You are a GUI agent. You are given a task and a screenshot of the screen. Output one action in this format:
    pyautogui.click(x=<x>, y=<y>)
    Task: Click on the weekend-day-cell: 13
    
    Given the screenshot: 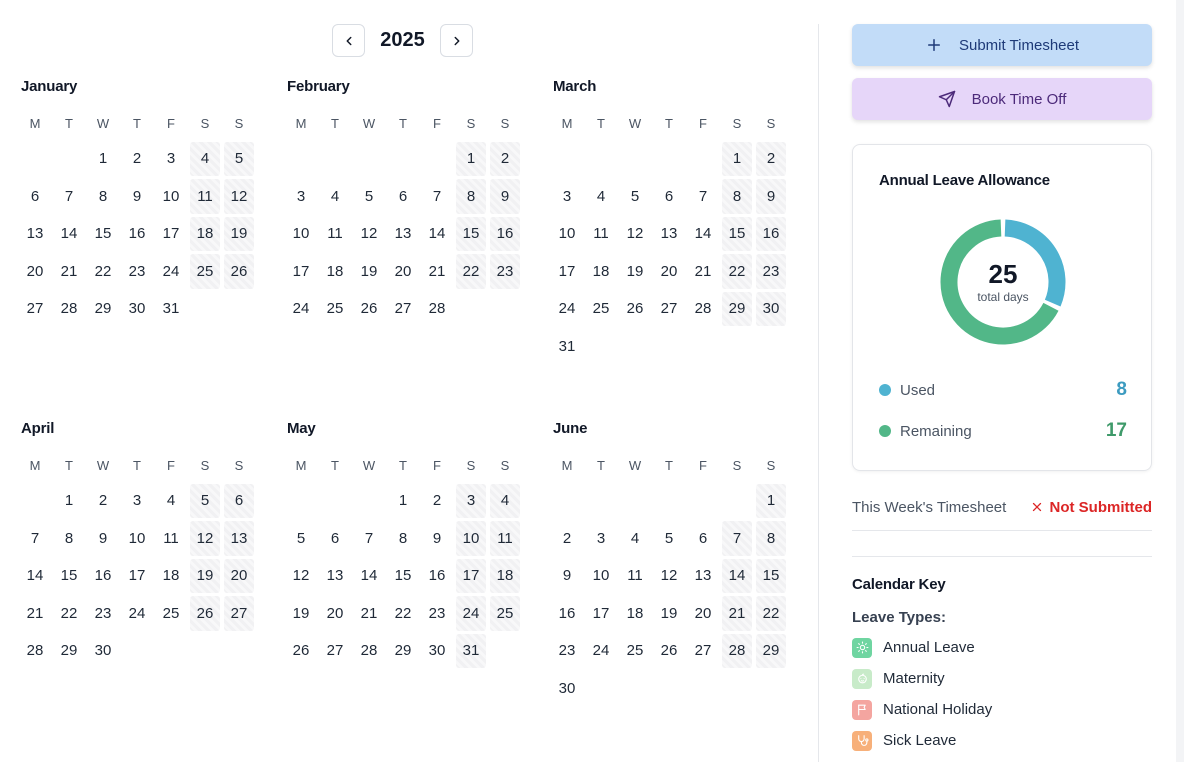 What is the action you would take?
    pyautogui.click(x=239, y=538)
    